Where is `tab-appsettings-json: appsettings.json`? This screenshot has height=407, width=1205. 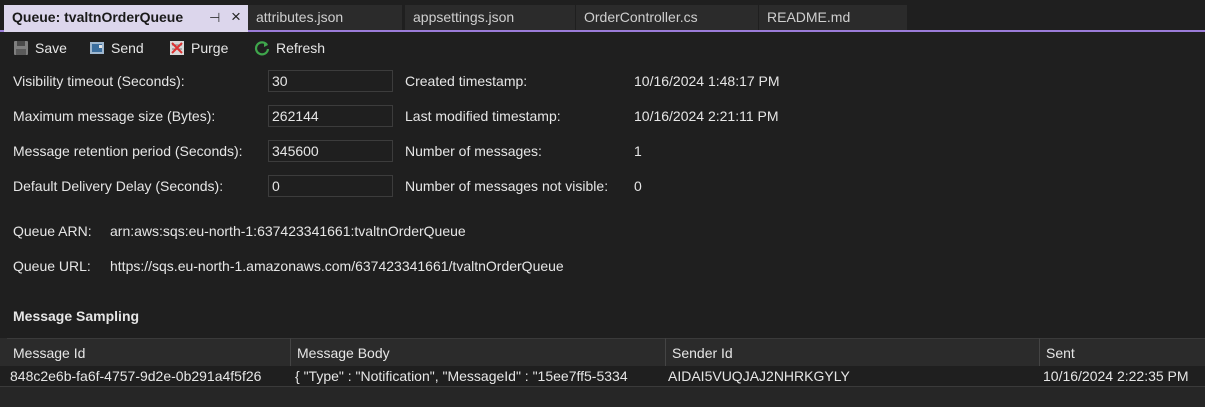 tab-appsettings-json: appsettings.json is located at coordinates (490, 17).